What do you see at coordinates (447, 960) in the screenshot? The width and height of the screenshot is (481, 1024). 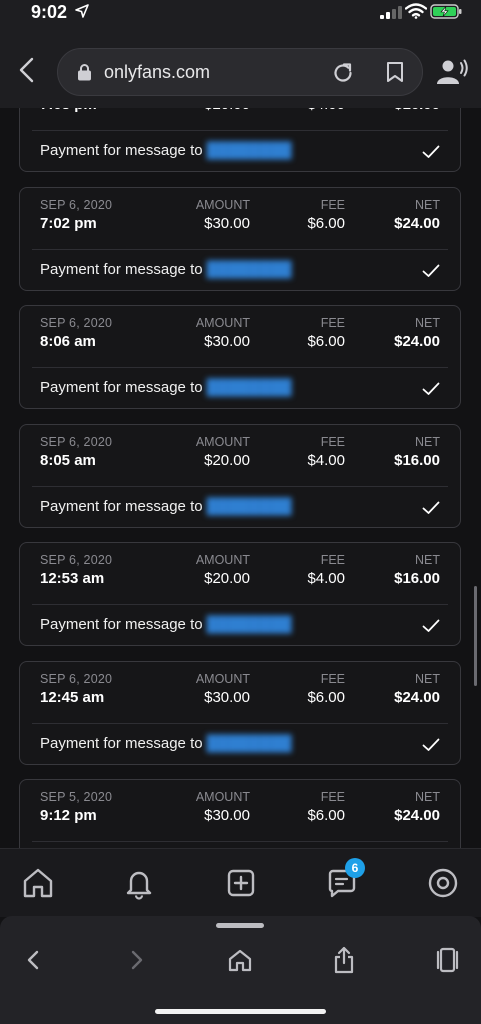 I see `tabs-icon` at bounding box center [447, 960].